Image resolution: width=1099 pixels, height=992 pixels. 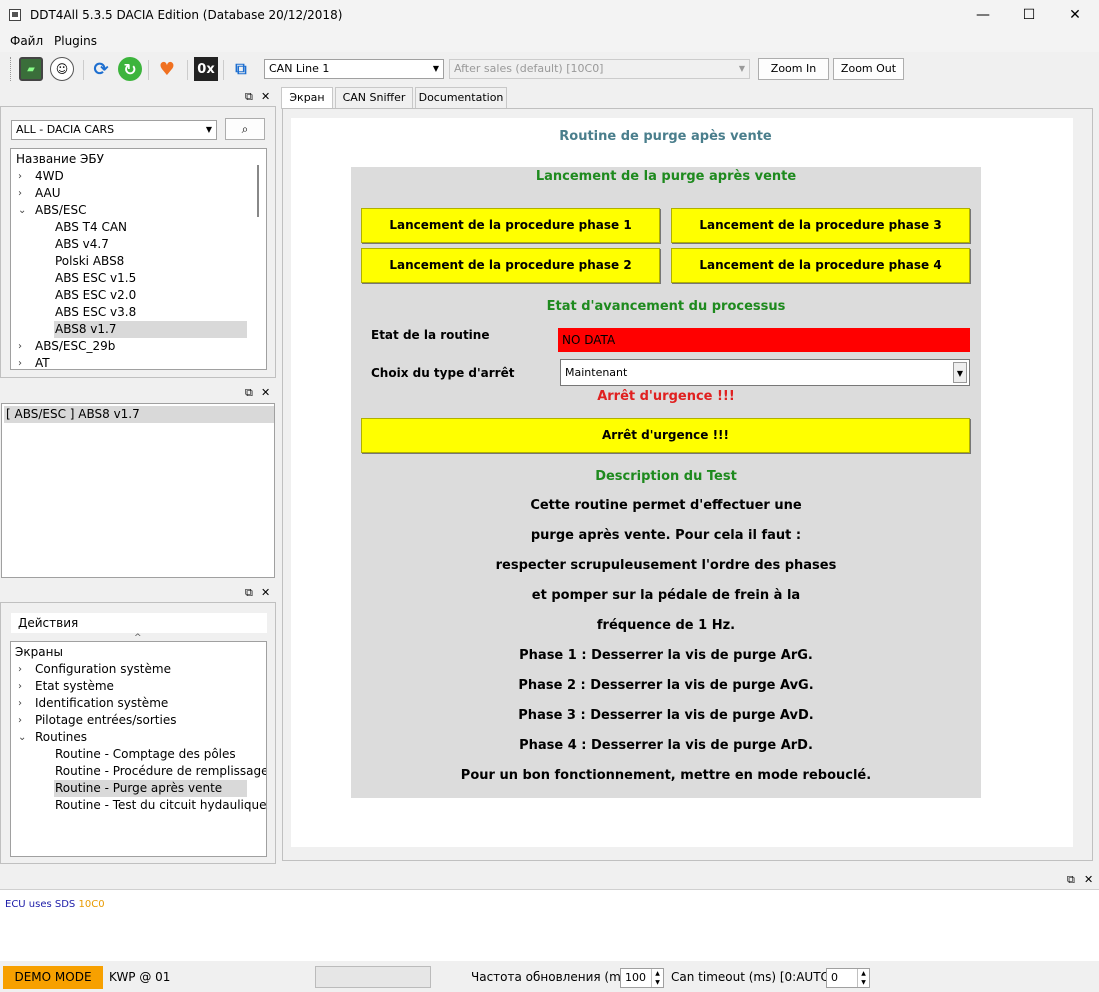 I want to click on tree-item-label: ABS/ESC_29b, so click(x=75, y=346).